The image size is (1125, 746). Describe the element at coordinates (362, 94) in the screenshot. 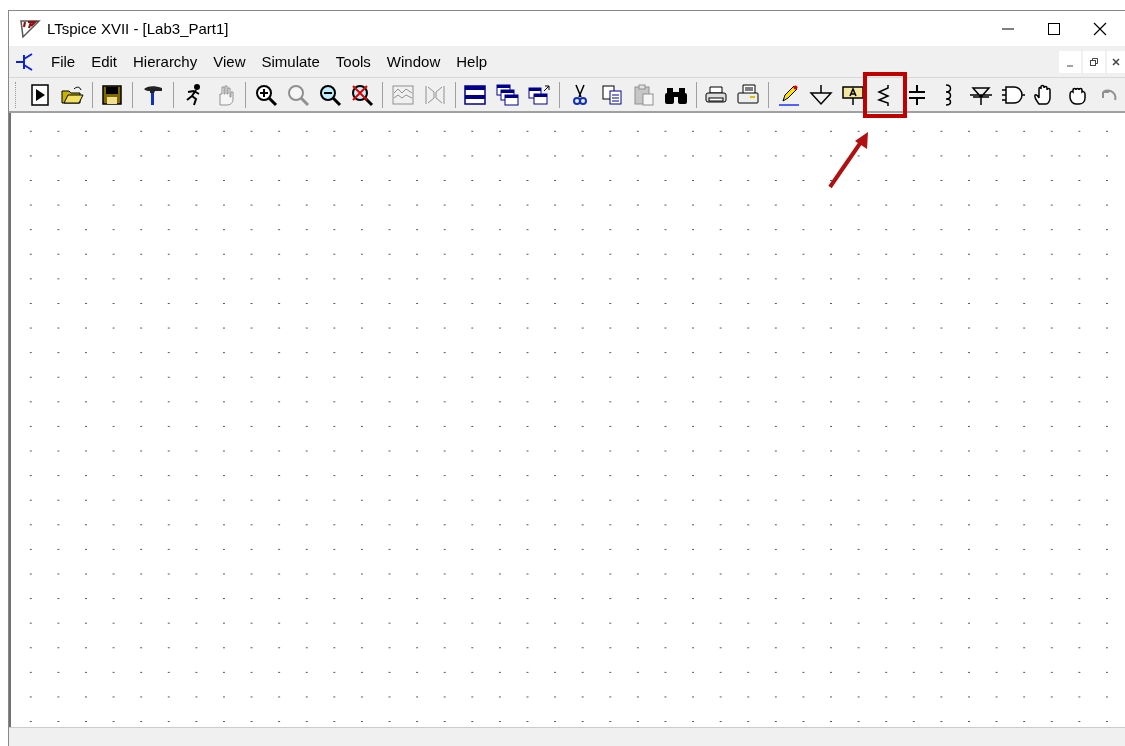

I see `zoom-cancel-icon` at that location.